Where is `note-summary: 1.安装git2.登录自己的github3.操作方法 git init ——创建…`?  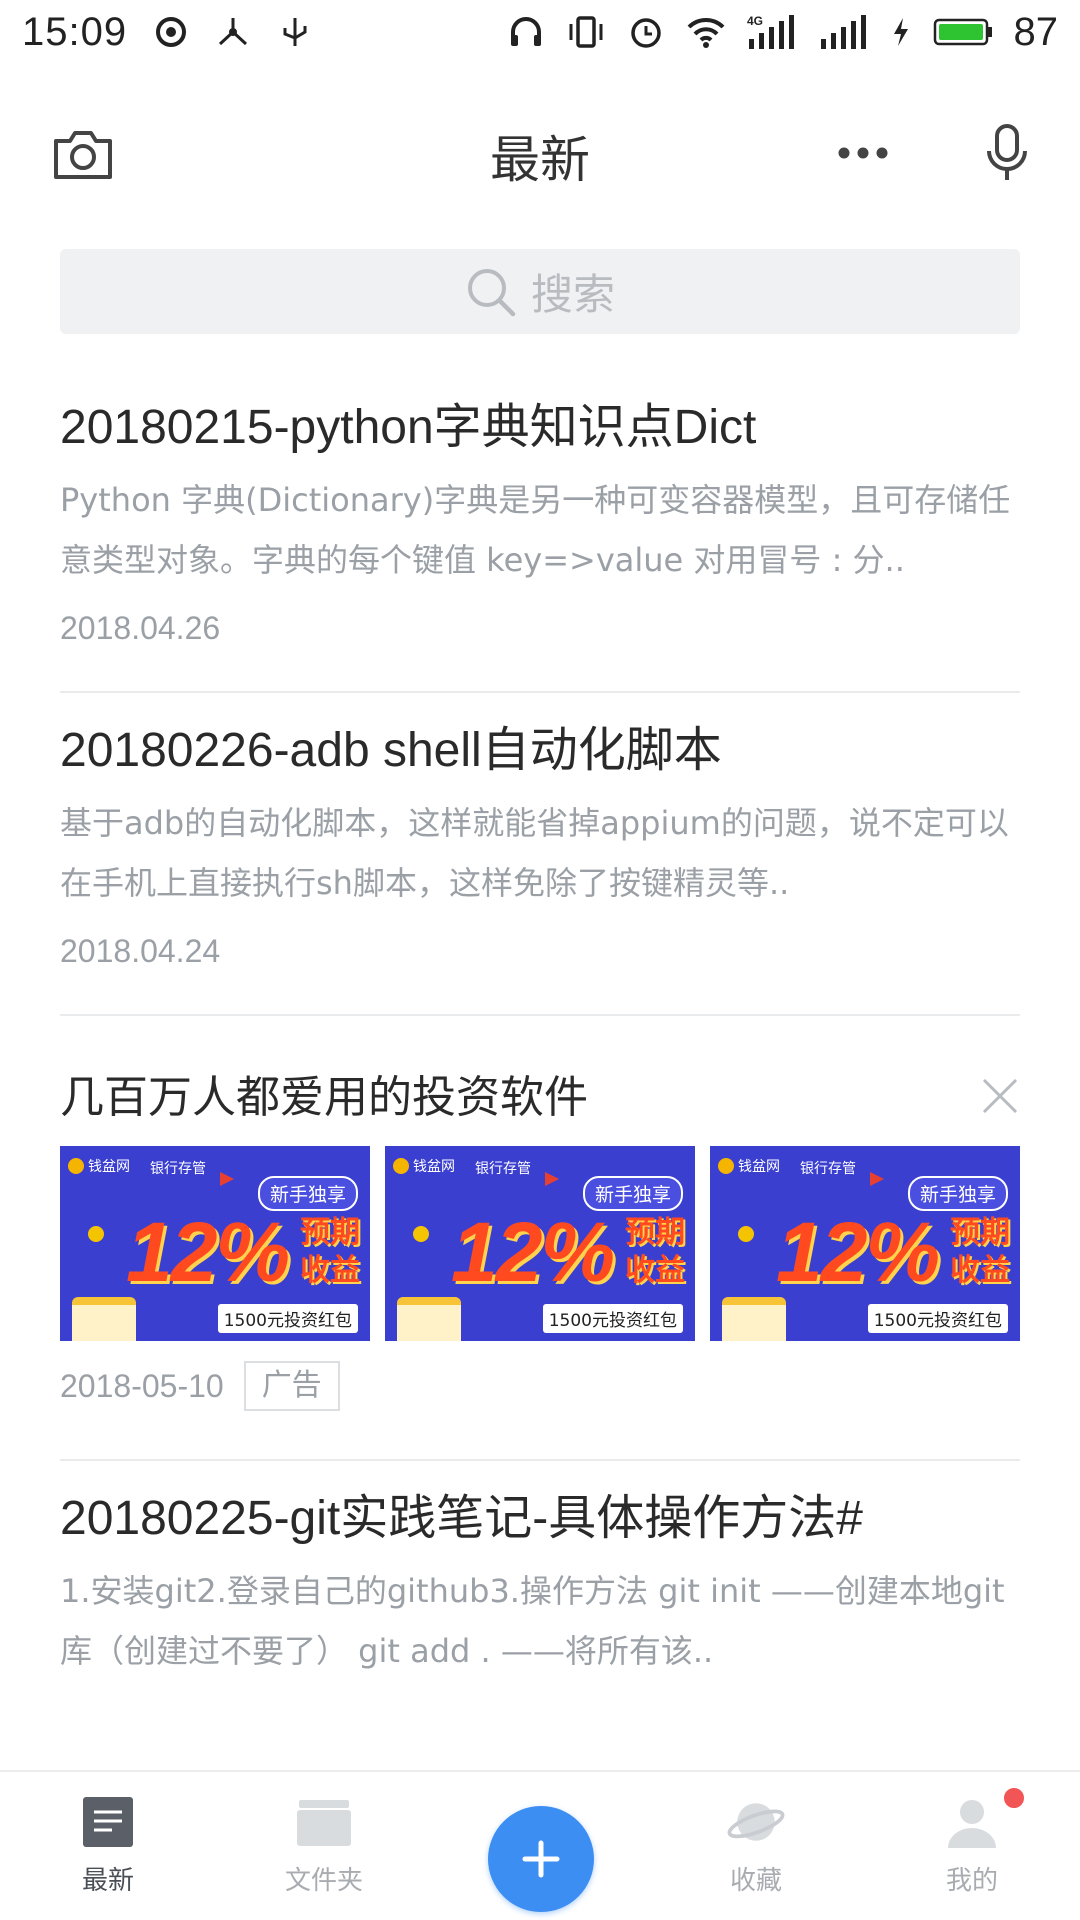 note-summary: 1.安装git2.登录自己的github3.操作方法 git init ——创建… is located at coordinates (532, 1621).